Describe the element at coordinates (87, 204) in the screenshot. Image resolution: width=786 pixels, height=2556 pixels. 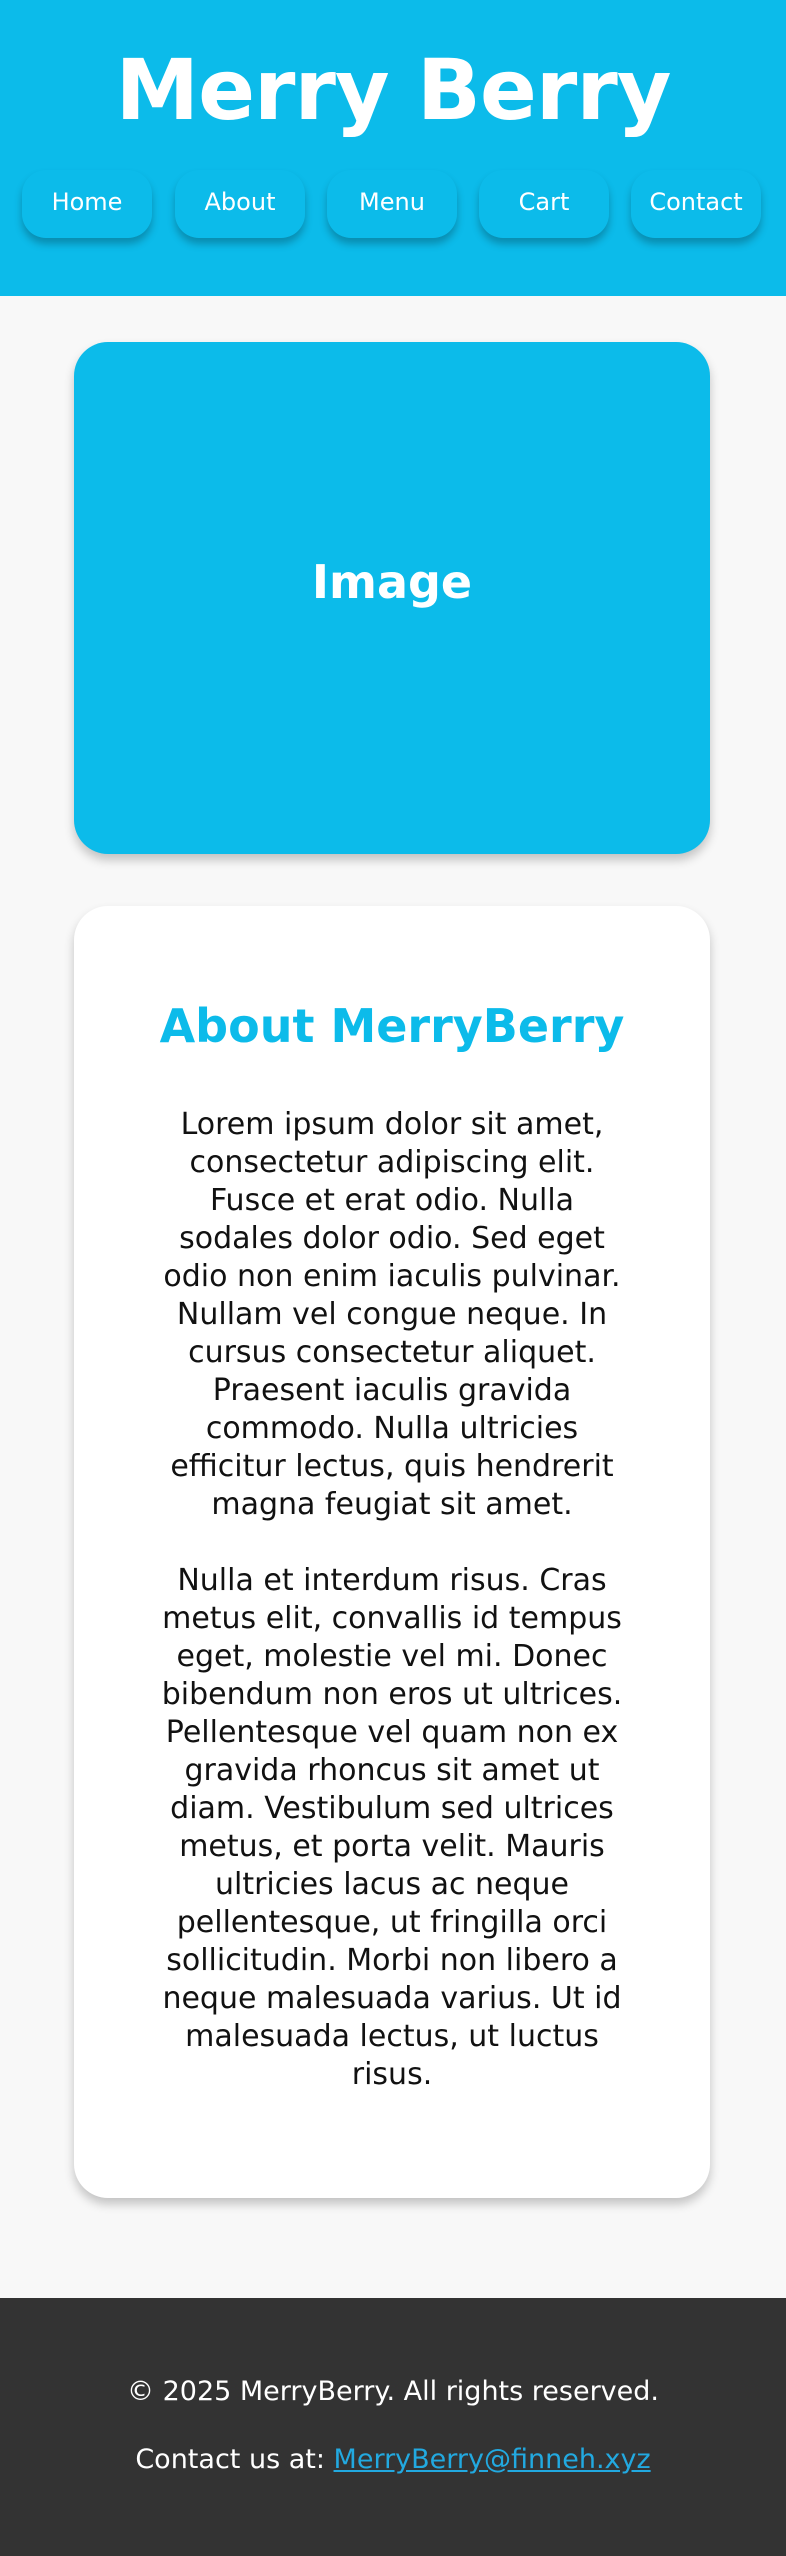
I see `nav-home-button: Home` at that location.